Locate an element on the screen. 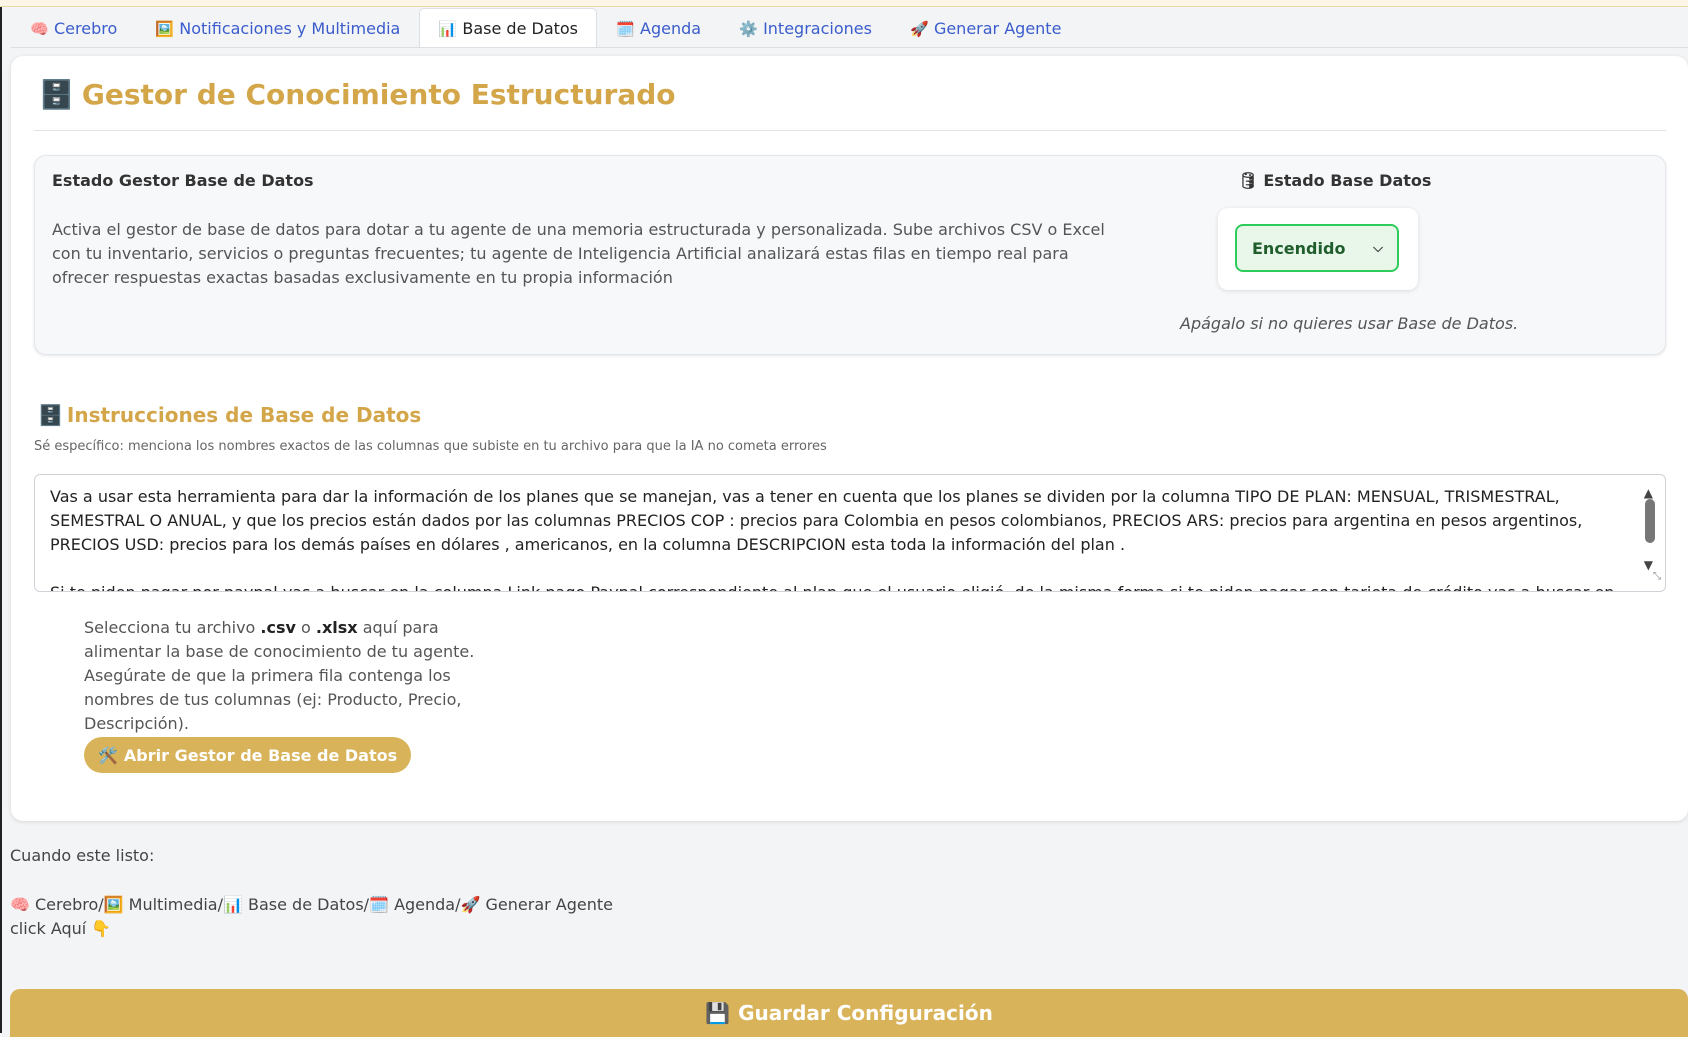  page-title-text: Gestor de Conocimiento Estructurado is located at coordinates (378, 94).